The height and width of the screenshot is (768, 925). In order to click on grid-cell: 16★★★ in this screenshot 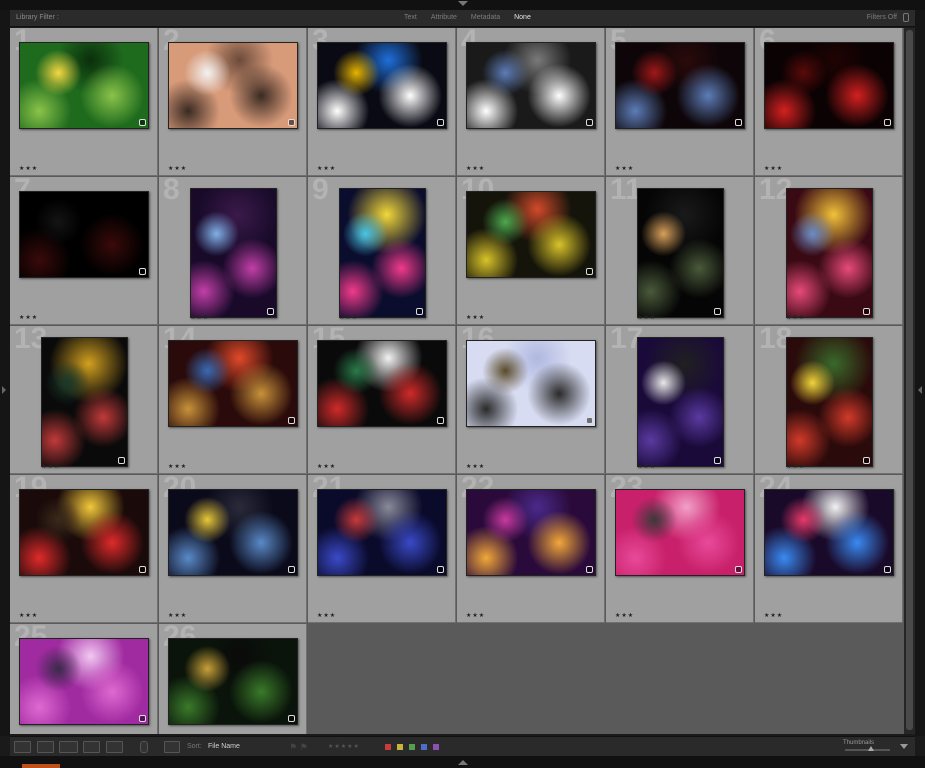, I will do `click(531, 400)`.